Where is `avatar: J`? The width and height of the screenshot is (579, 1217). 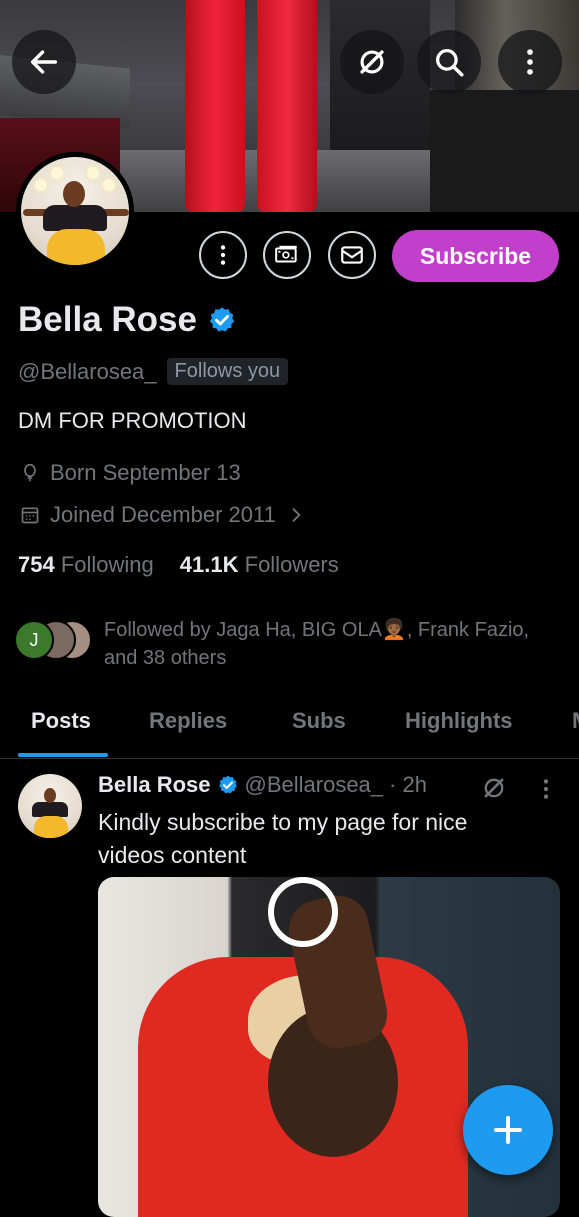 avatar: J is located at coordinates (34, 640).